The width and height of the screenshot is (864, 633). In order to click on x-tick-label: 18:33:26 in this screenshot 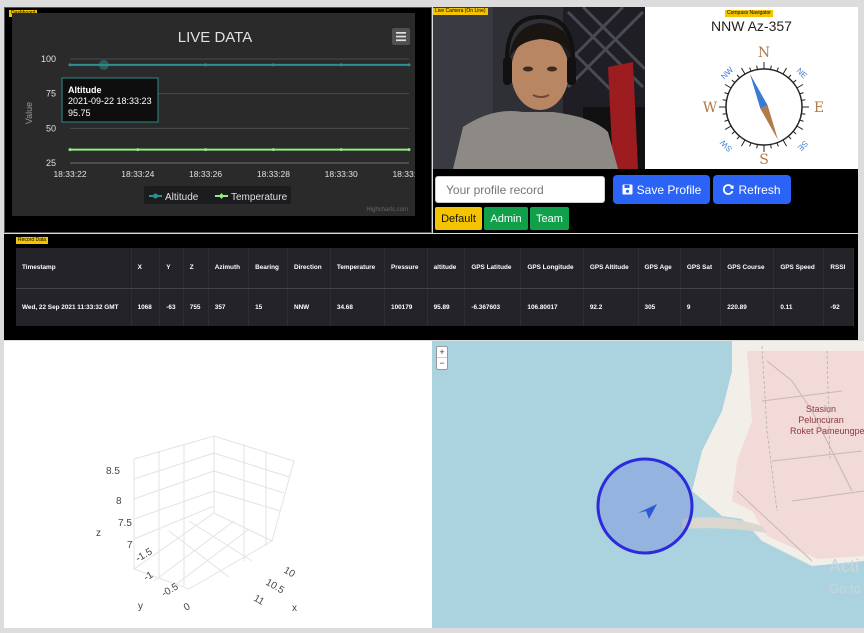, I will do `click(205, 174)`.